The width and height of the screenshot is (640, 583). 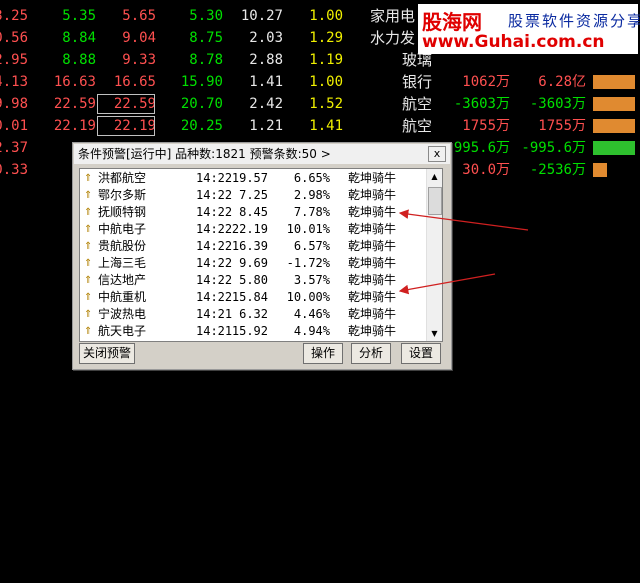 I want to click on quote-cell: 9.98, so click(x=14, y=104).